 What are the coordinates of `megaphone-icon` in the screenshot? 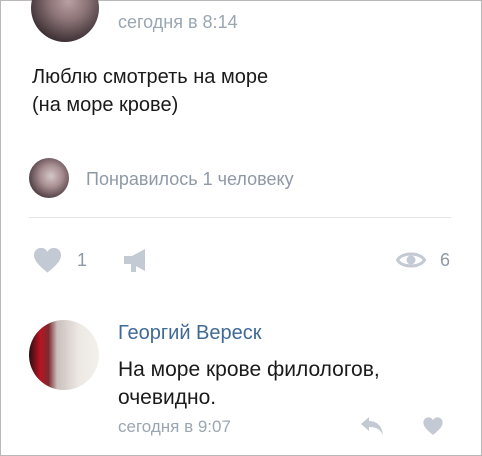 It's located at (134, 260).